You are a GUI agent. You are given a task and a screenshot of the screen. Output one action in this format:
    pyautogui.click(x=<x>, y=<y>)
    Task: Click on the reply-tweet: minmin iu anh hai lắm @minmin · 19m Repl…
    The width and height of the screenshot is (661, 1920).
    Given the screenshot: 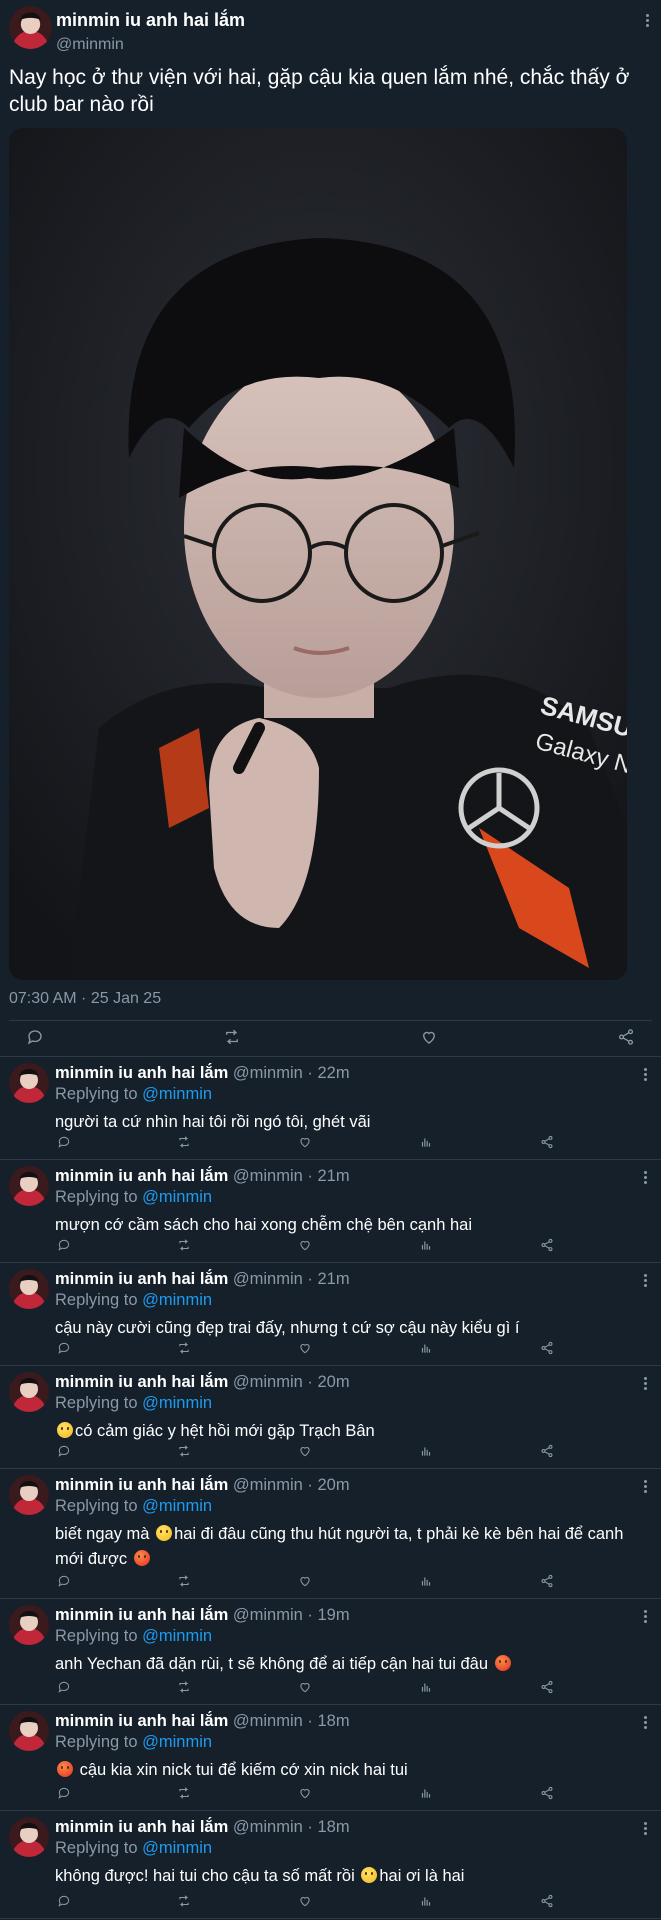 What is the action you would take?
    pyautogui.click(x=330, y=1653)
    